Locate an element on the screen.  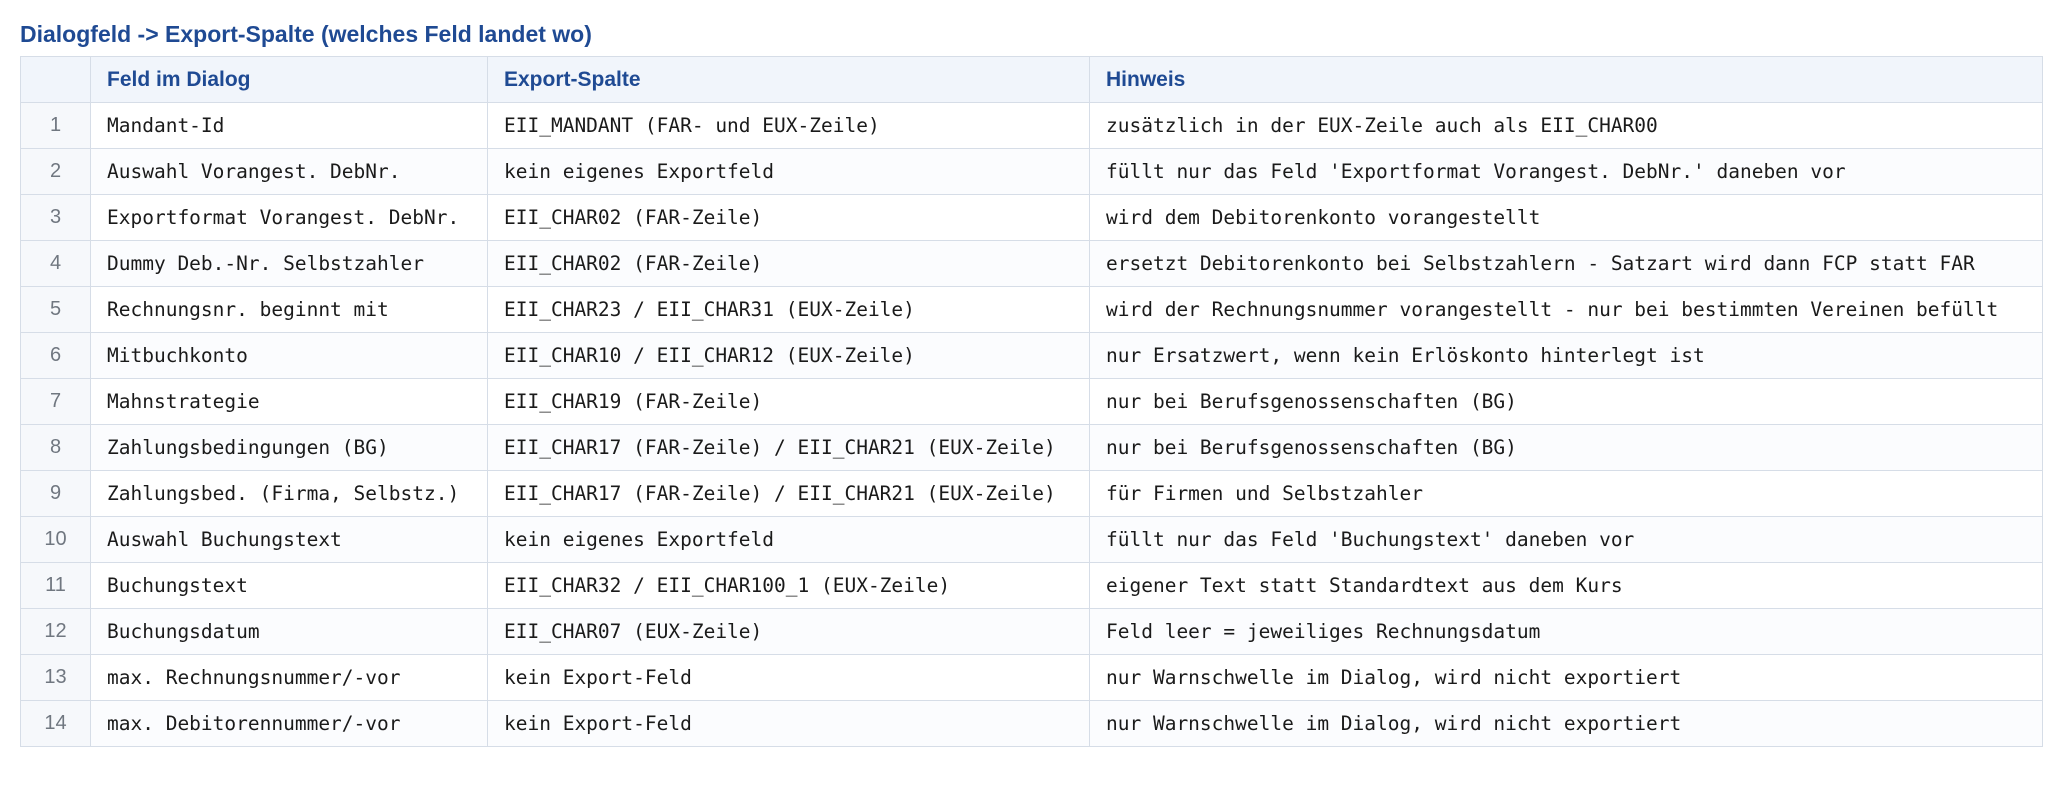
dialog-field-cell: Auswahl Vorangest. DebNr. is located at coordinates (289, 171).